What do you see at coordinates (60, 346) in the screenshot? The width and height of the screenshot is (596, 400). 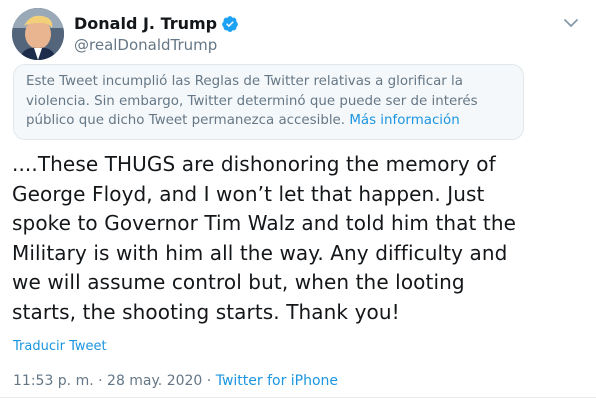 I see `translate-tweet-link: Traducir Tweet` at bounding box center [60, 346].